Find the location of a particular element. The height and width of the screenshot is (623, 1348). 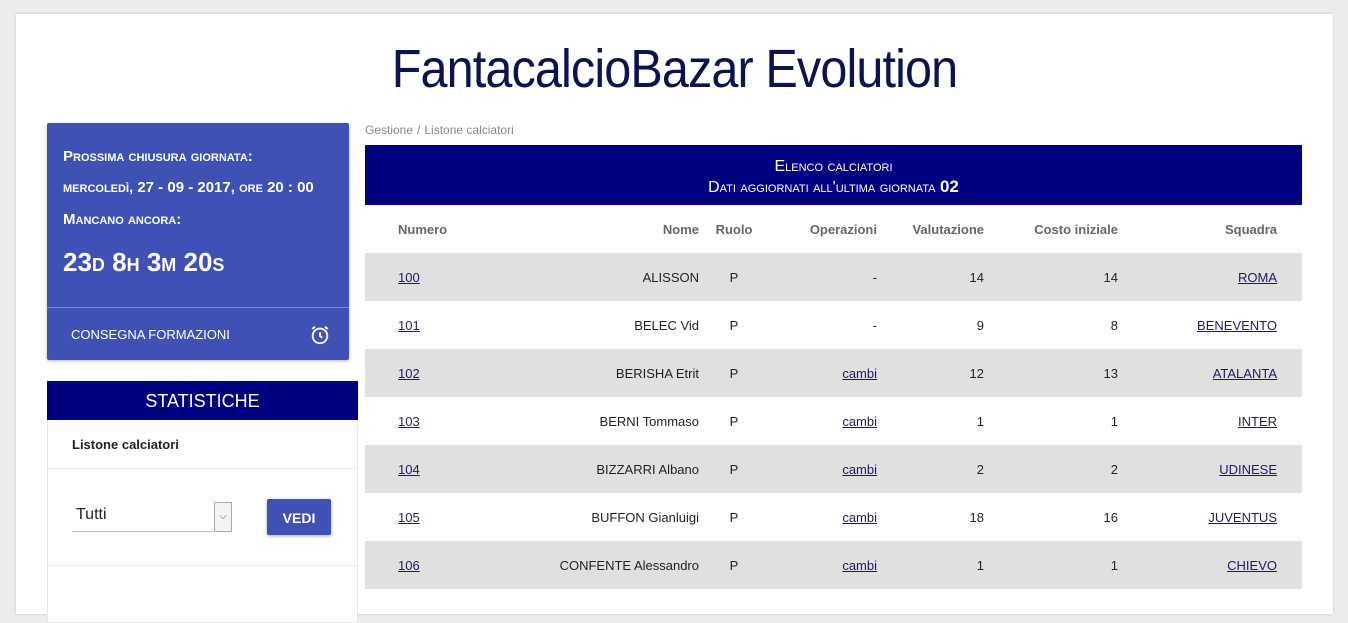

player-name-cell: BIZZARRI Albano is located at coordinates (578, 469).